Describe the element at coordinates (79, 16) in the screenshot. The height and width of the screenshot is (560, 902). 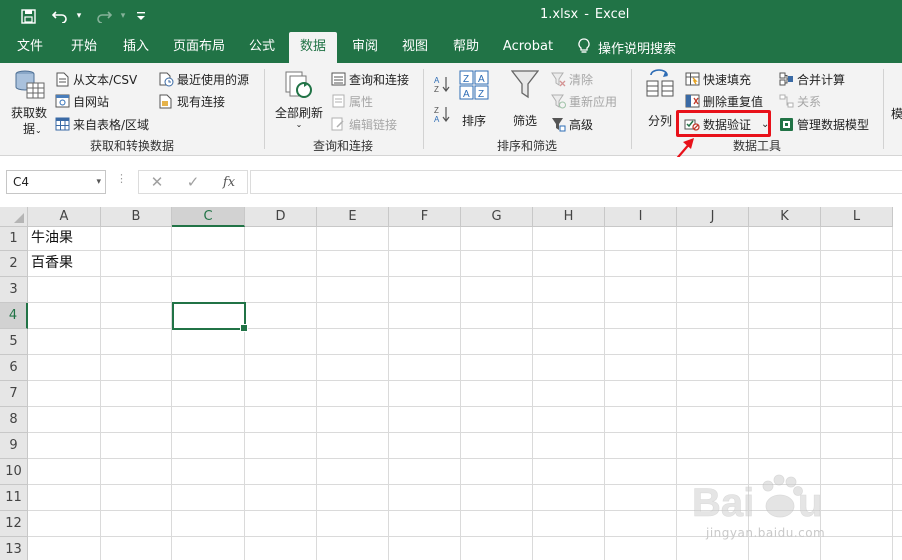
I see `undo-dropdown-icon: ▾` at that location.